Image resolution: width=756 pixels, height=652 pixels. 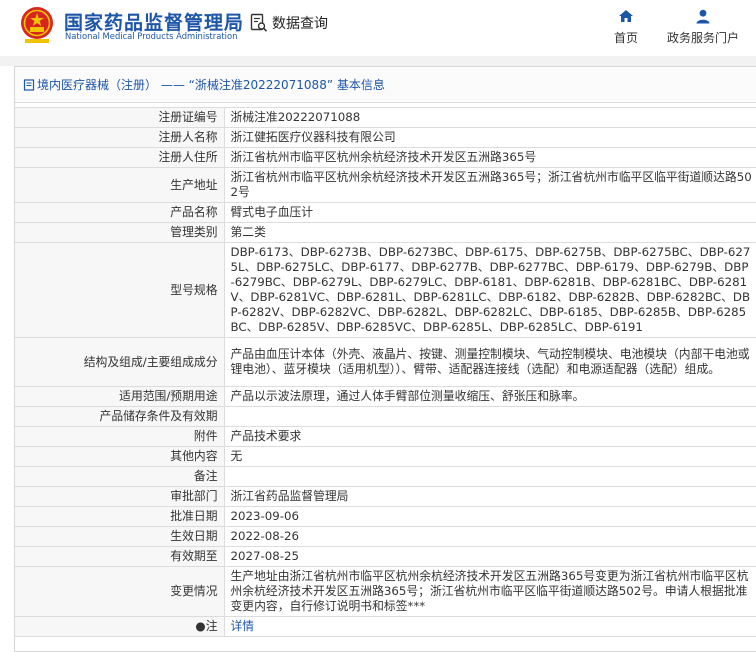 I want to click on table-row: 备注, so click(x=385, y=476).